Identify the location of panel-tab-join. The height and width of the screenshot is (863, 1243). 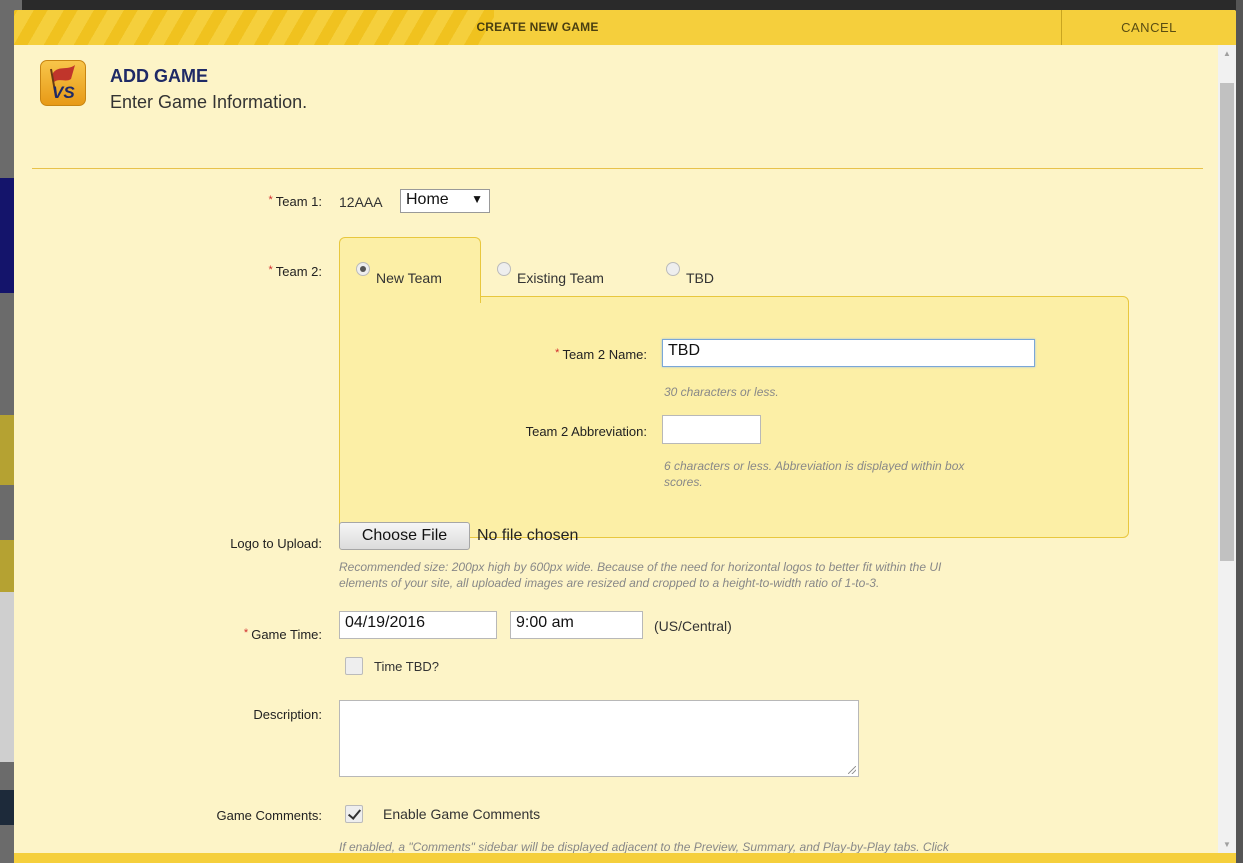
(410, 296).